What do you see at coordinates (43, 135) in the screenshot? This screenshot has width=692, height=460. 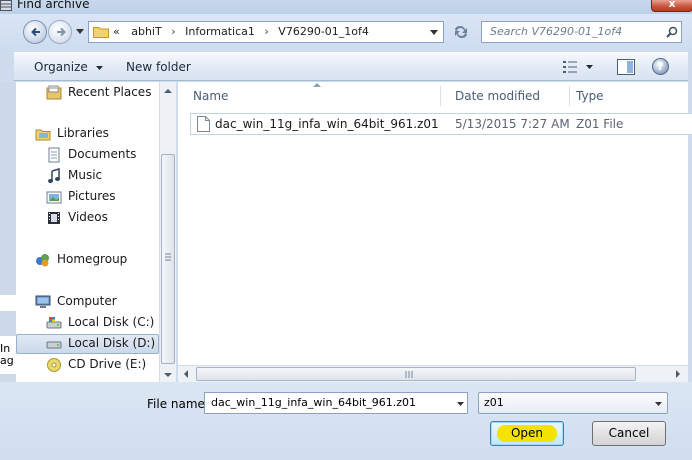 I see `libraries-icon` at bounding box center [43, 135].